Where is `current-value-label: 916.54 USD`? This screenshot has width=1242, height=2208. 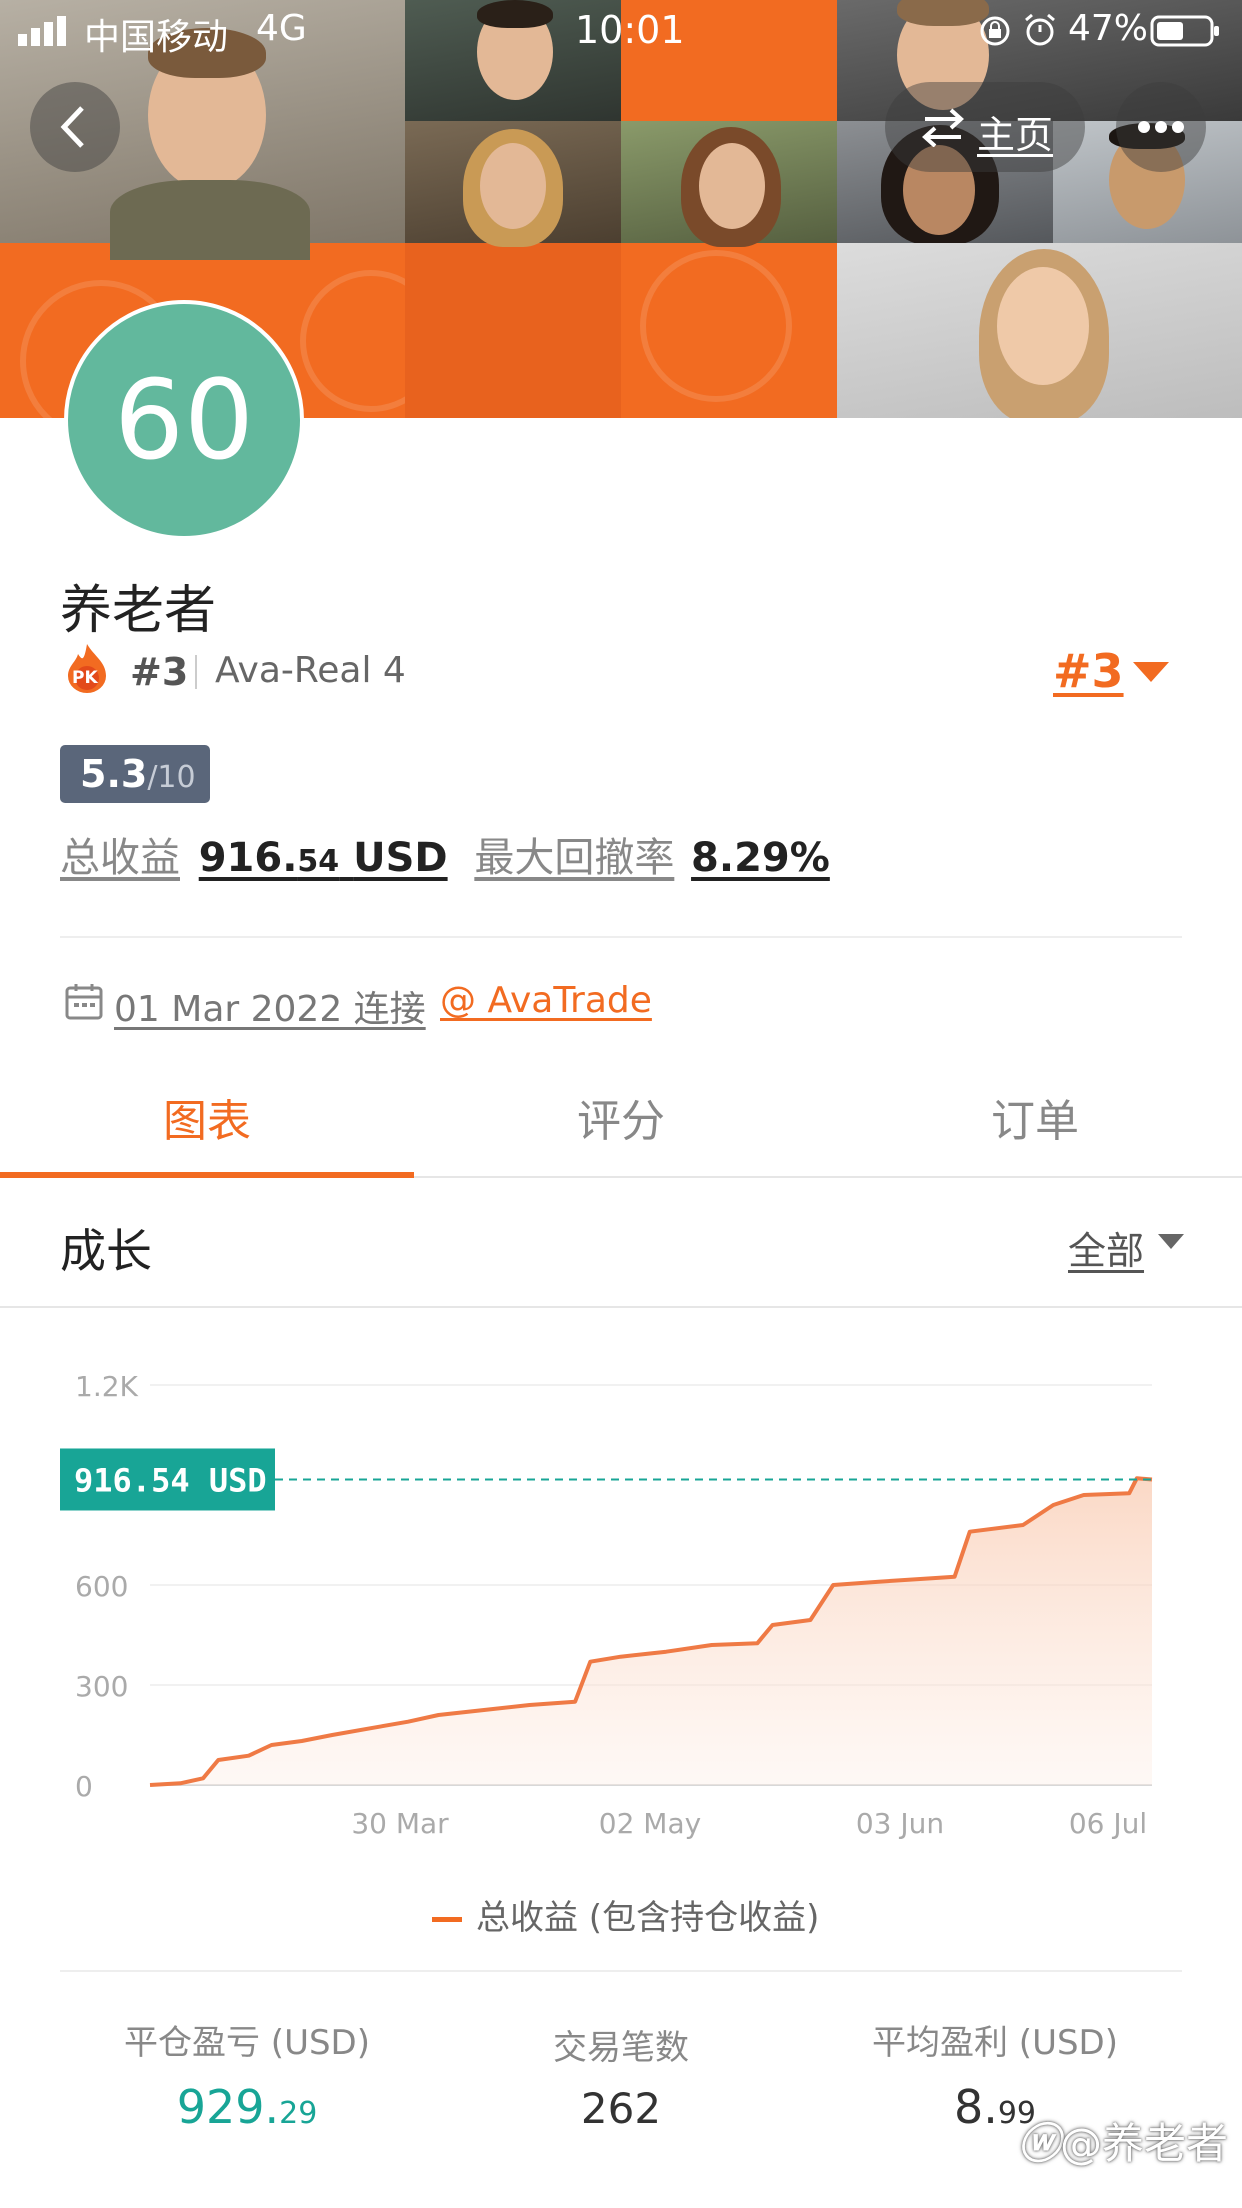 current-value-label: 916.54 USD is located at coordinates (170, 1480).